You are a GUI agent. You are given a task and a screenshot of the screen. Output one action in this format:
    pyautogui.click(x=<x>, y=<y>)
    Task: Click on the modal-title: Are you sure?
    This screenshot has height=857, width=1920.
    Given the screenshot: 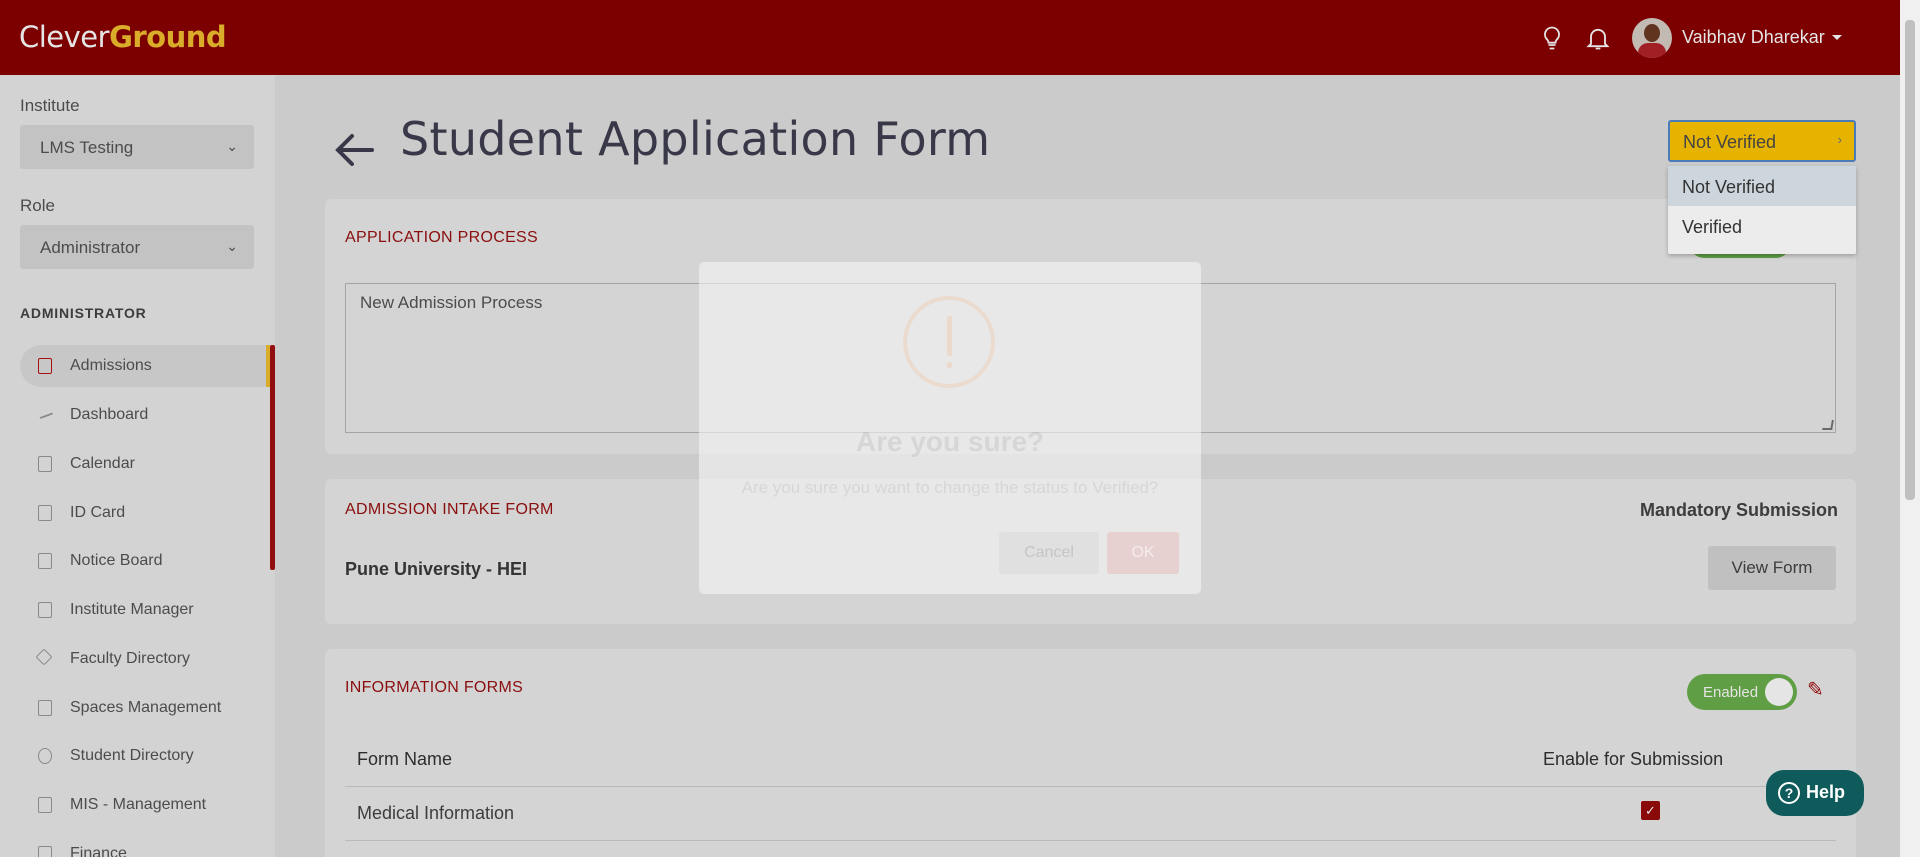 What is the action you would take?
    pyautogui.click(x=950, y=441)
    